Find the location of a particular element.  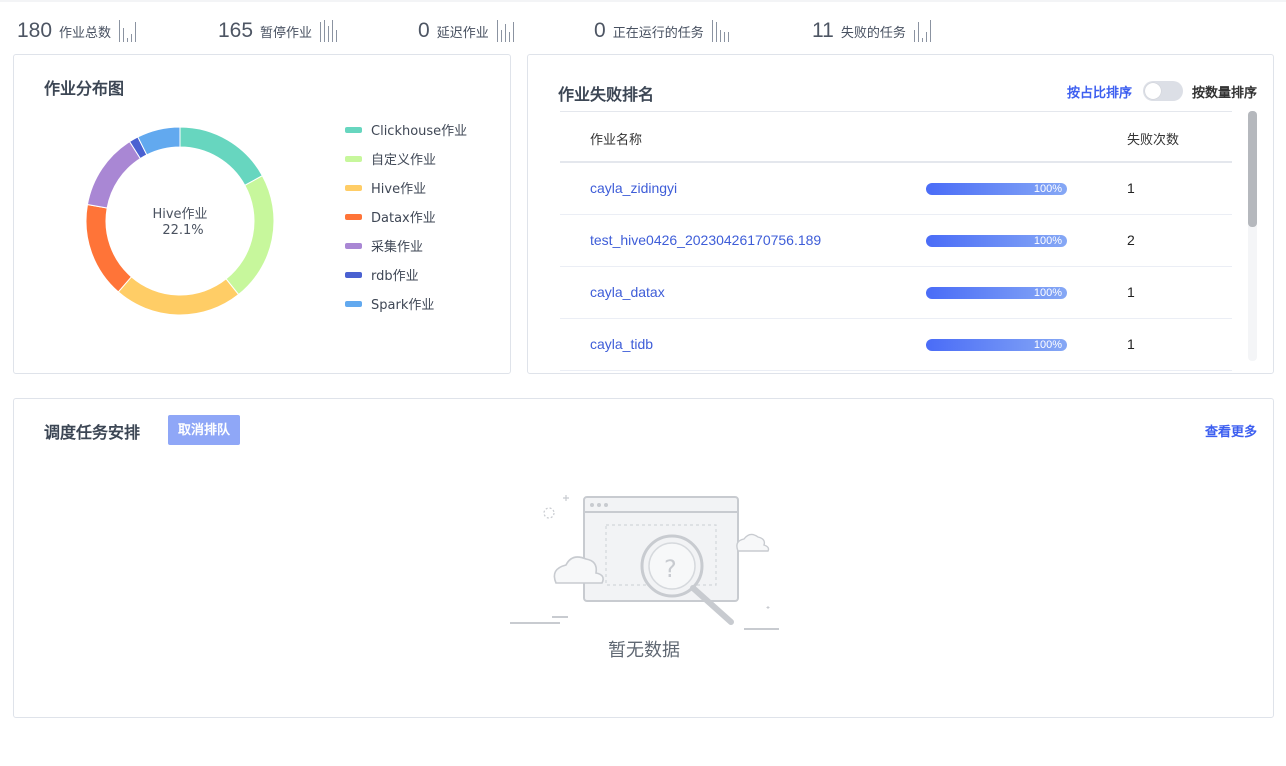

scrollbar-thumb is located at coordinates (1252, 169).